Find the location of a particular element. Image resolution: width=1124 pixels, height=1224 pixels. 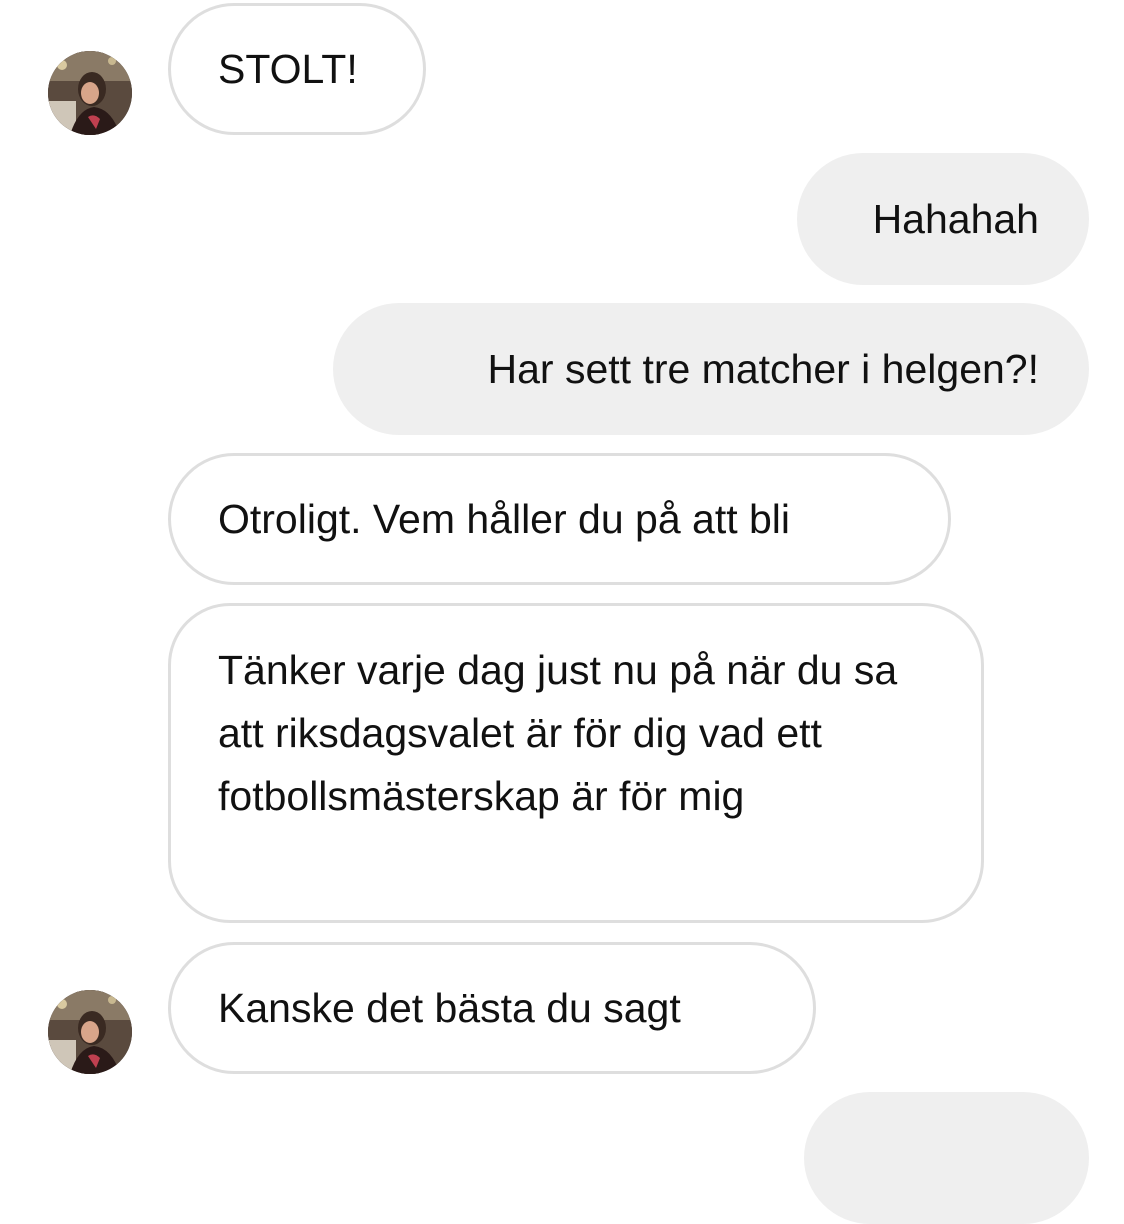

message-text: STOLT! is located at coordinates (288, 68).